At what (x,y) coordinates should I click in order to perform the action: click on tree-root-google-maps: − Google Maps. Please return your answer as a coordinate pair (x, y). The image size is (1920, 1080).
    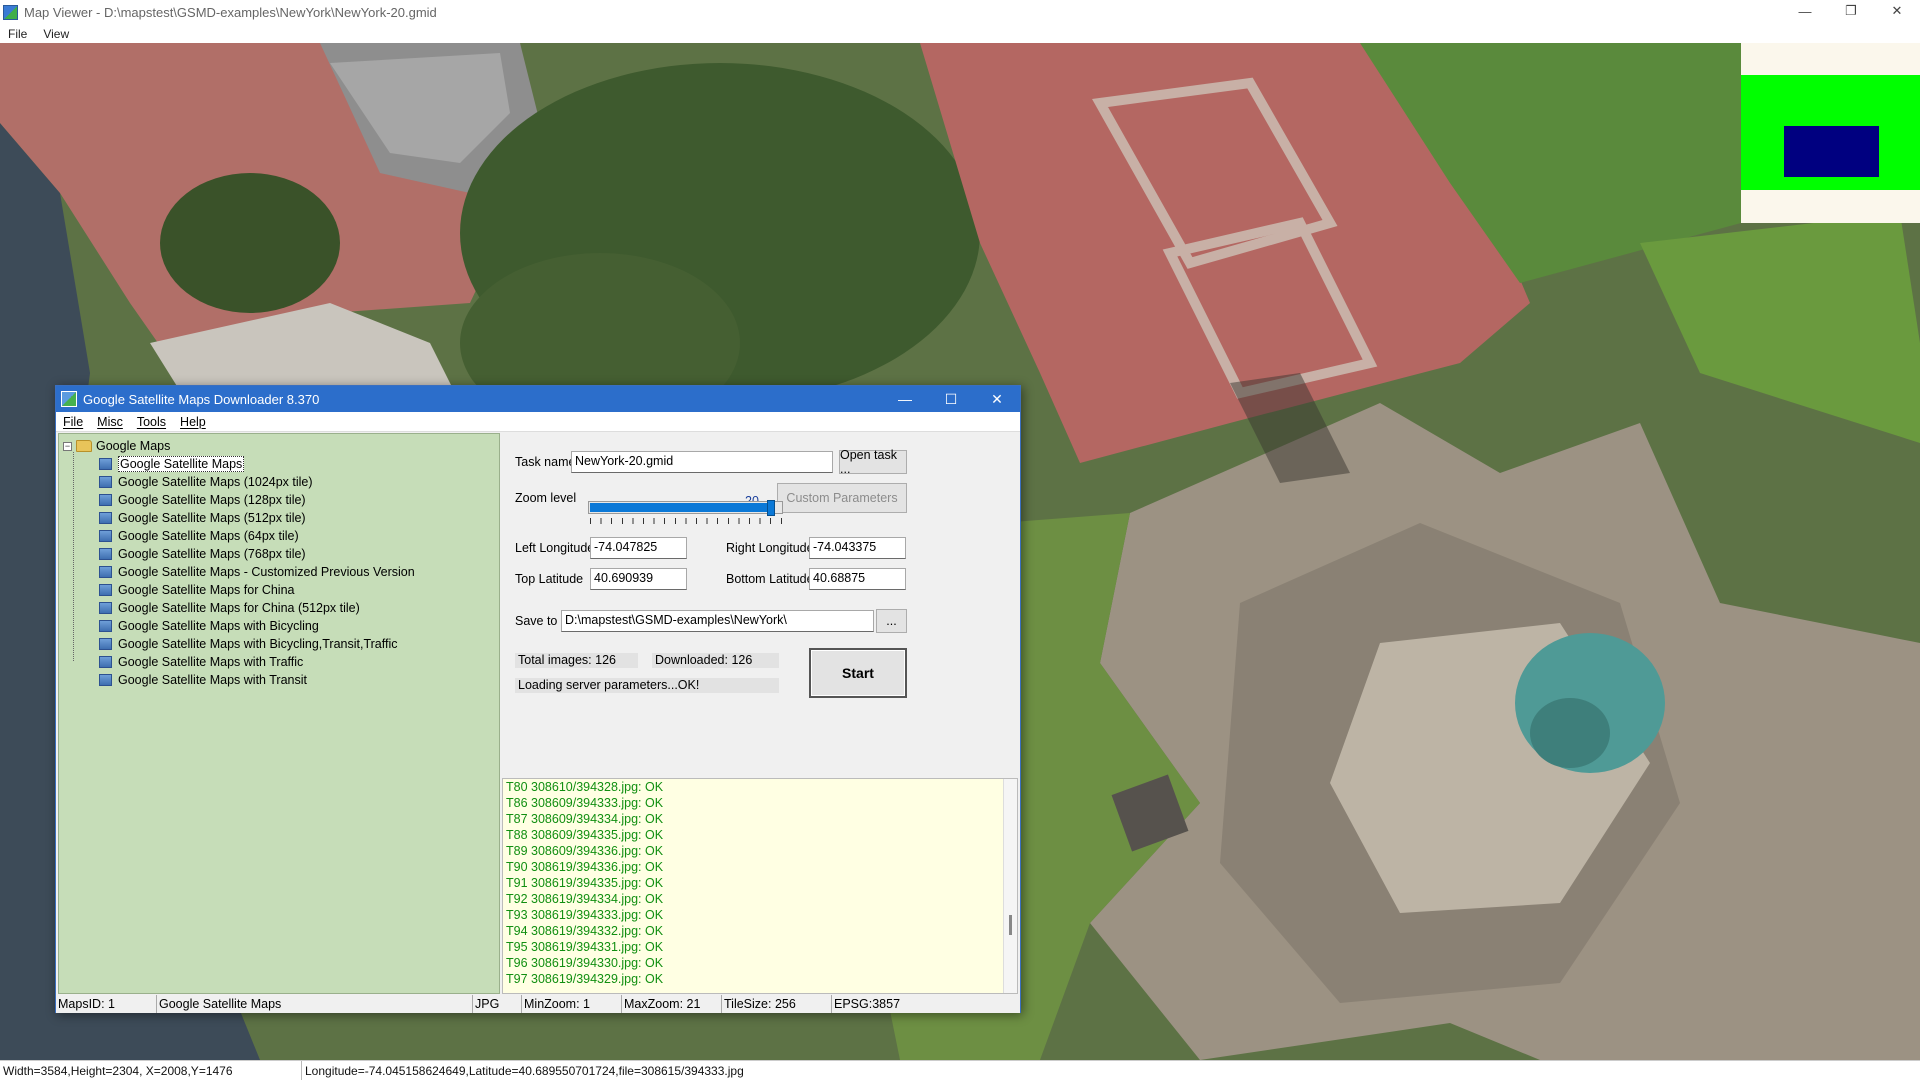
    Looking at the image, I should click on (116, 446).